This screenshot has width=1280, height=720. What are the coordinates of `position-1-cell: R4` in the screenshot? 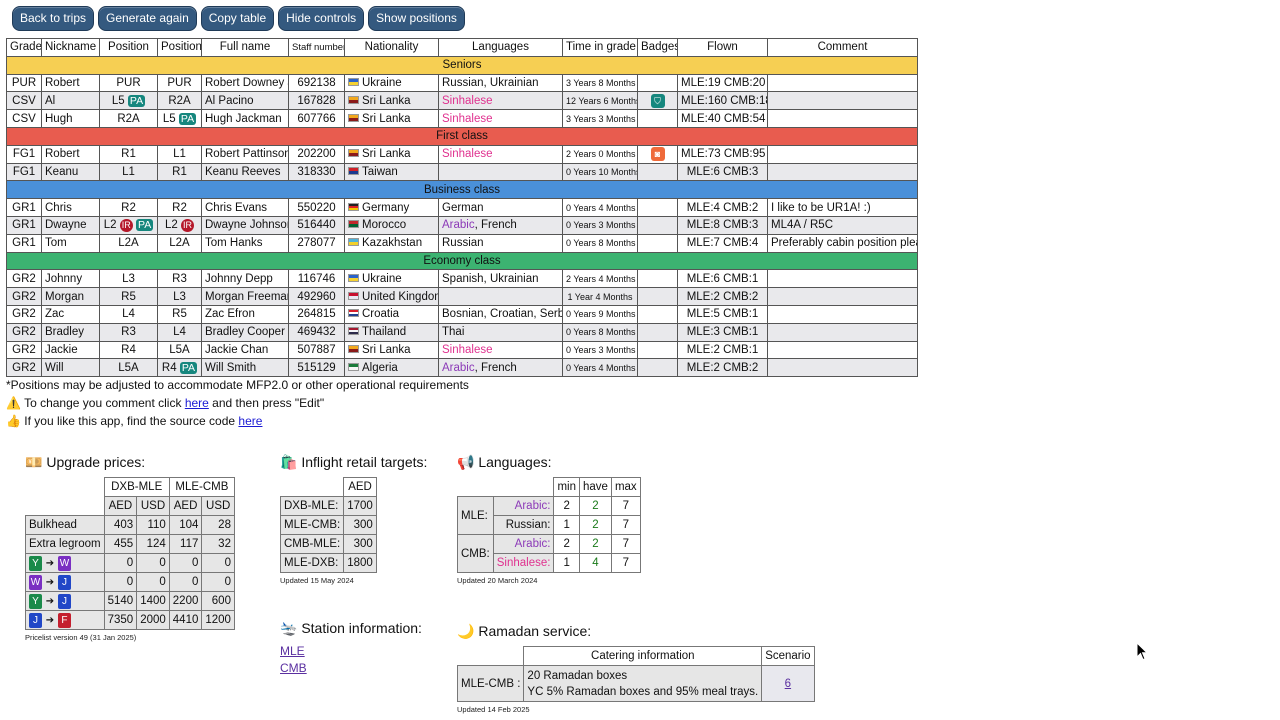 It's located at (128, 350).